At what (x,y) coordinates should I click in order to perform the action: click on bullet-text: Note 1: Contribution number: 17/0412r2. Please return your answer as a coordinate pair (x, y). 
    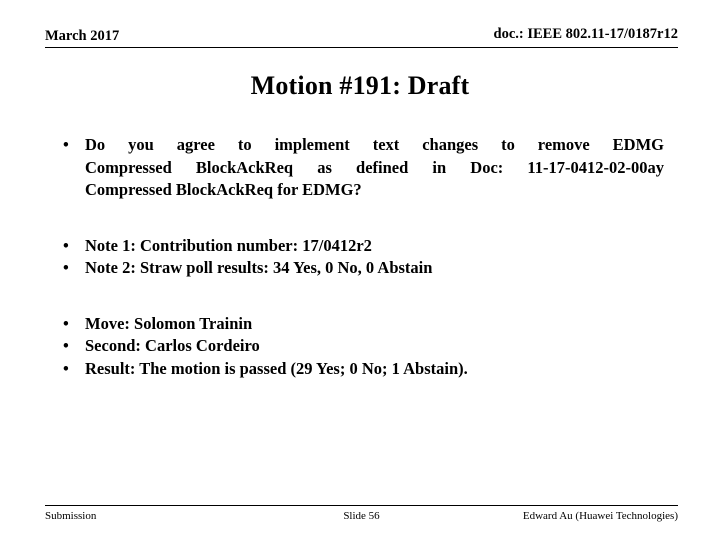
    Looking at the image, I should click on (228, 245).